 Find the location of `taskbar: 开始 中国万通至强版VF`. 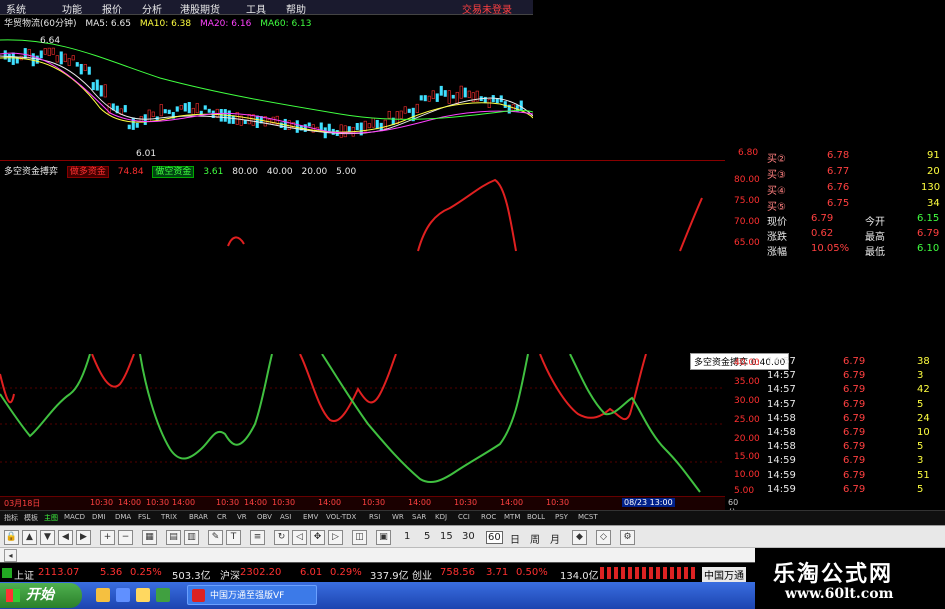

taskbar: 开始 中国万通至强版VF is located at coordinates (377, 595).